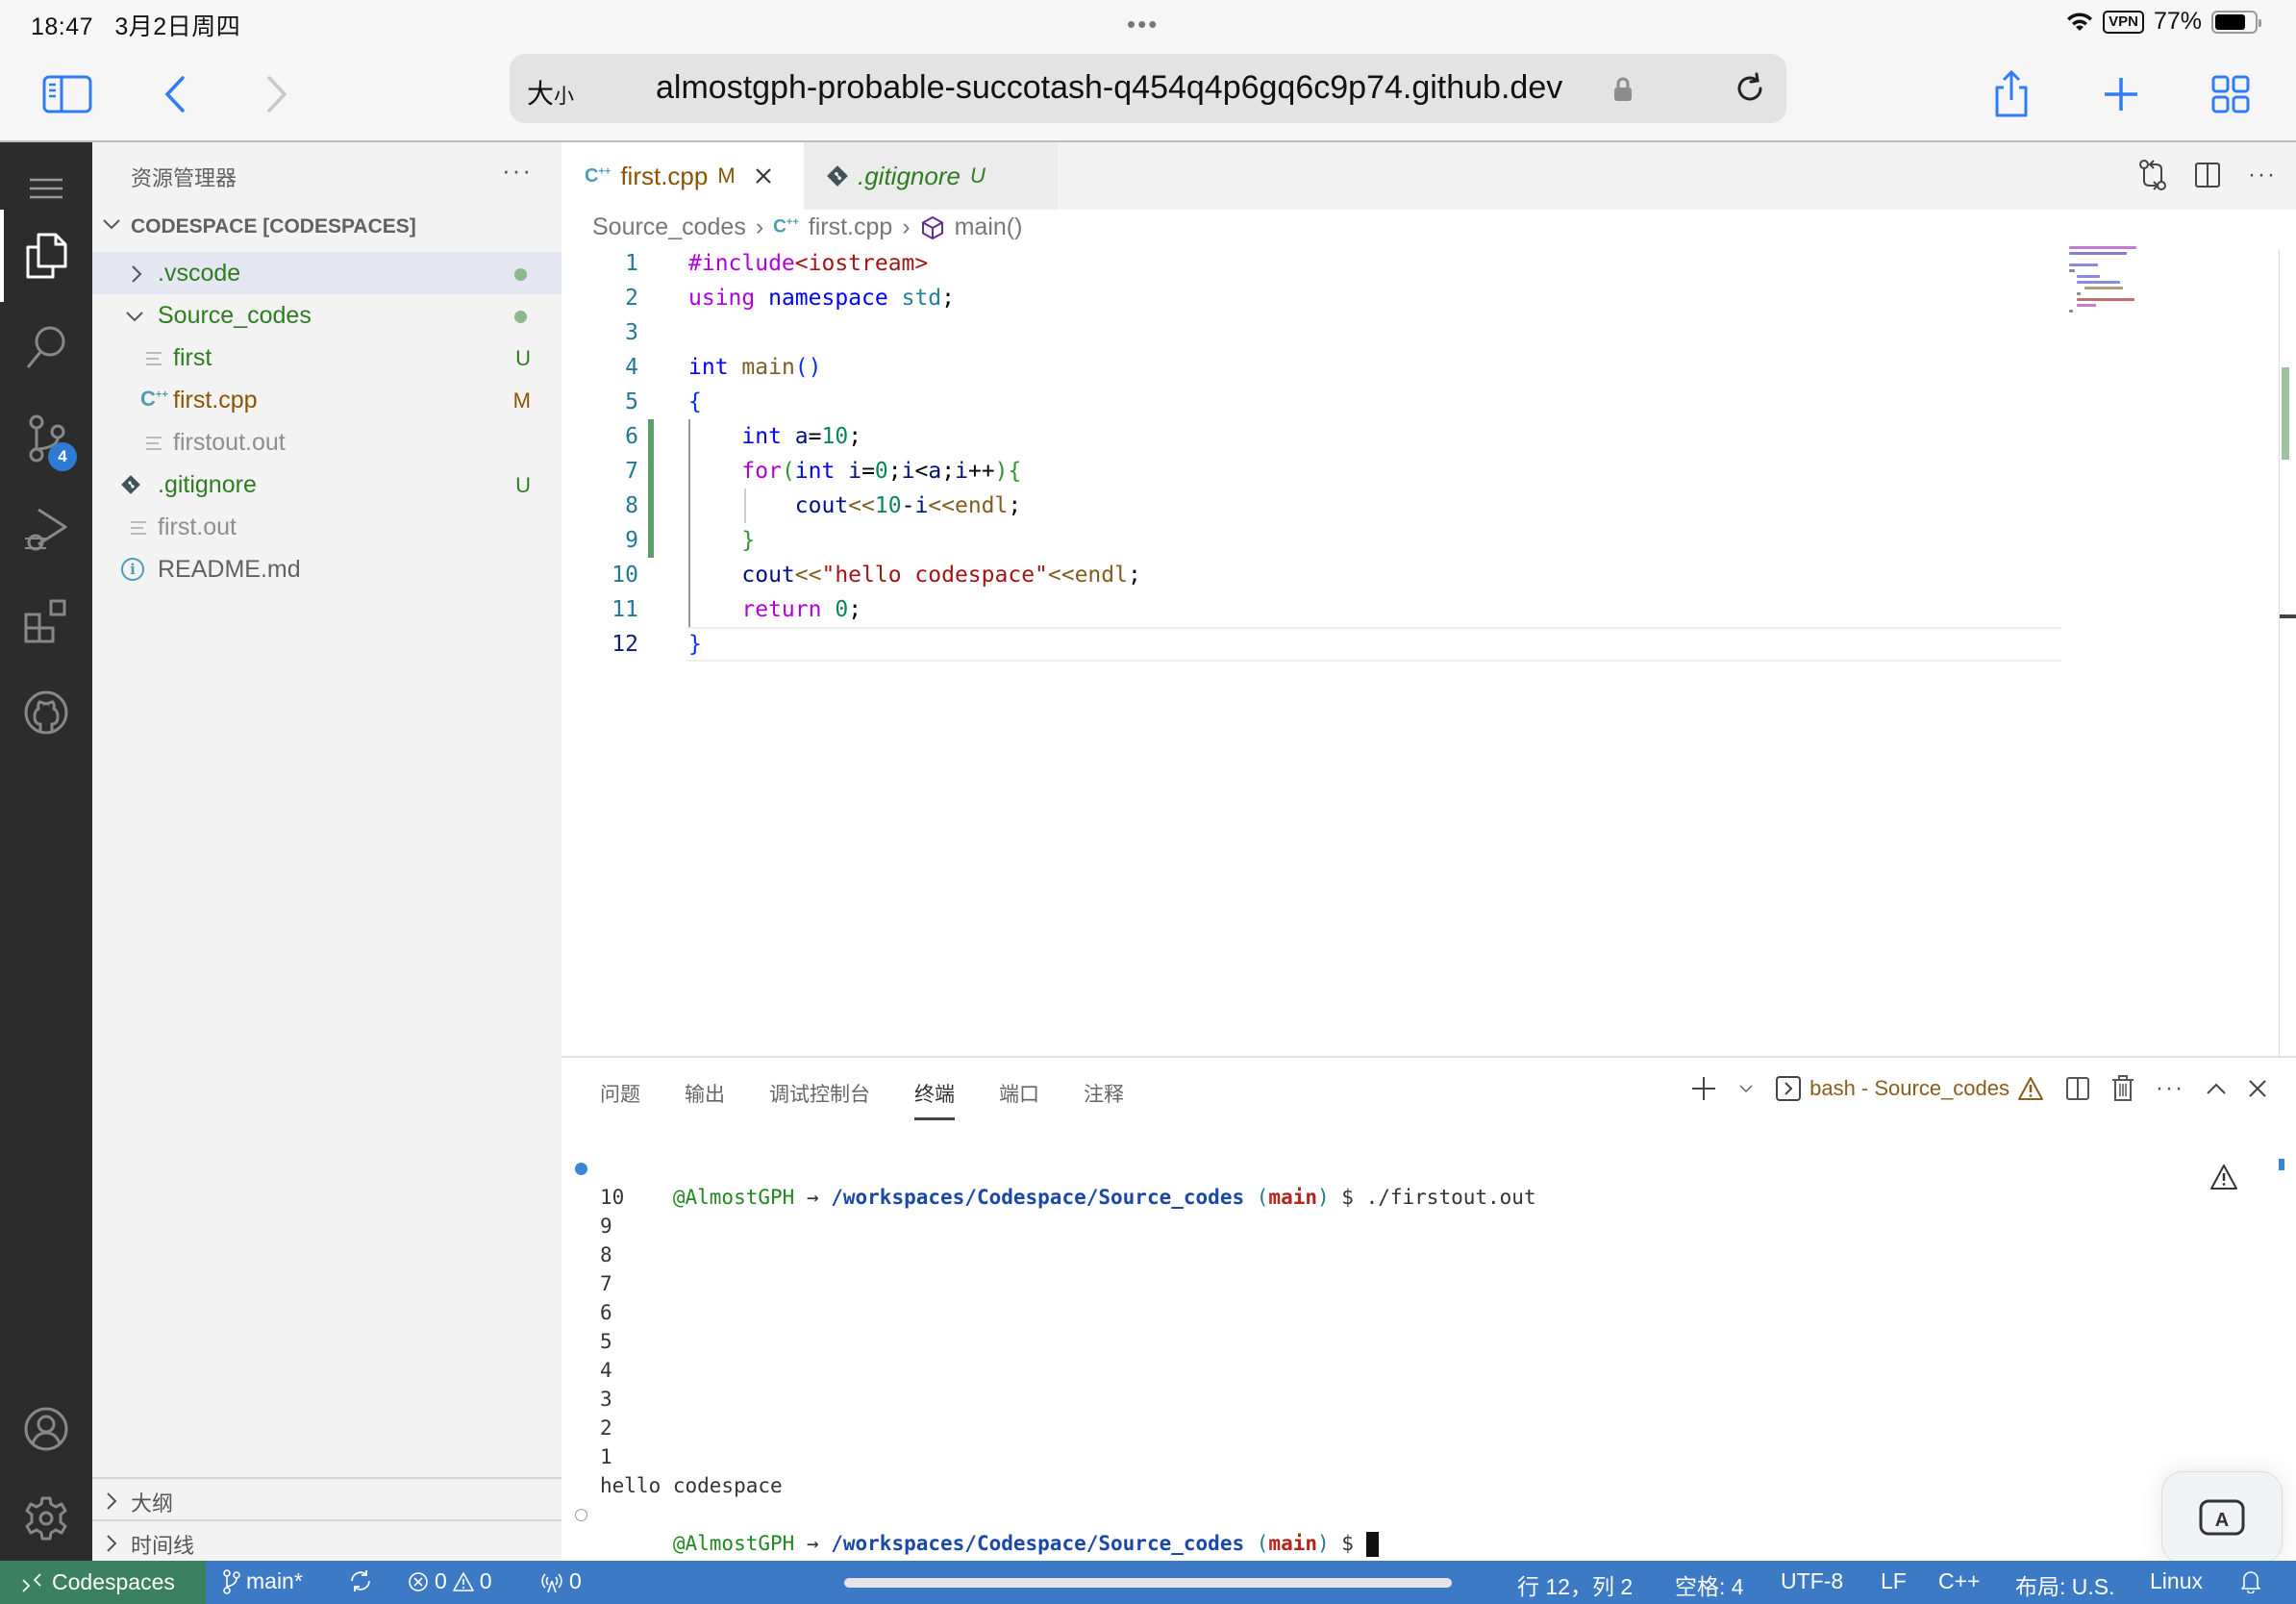 This screenshot has height=1604, width=2296. I want to click on source-control-button: 4, so click(46, 438).